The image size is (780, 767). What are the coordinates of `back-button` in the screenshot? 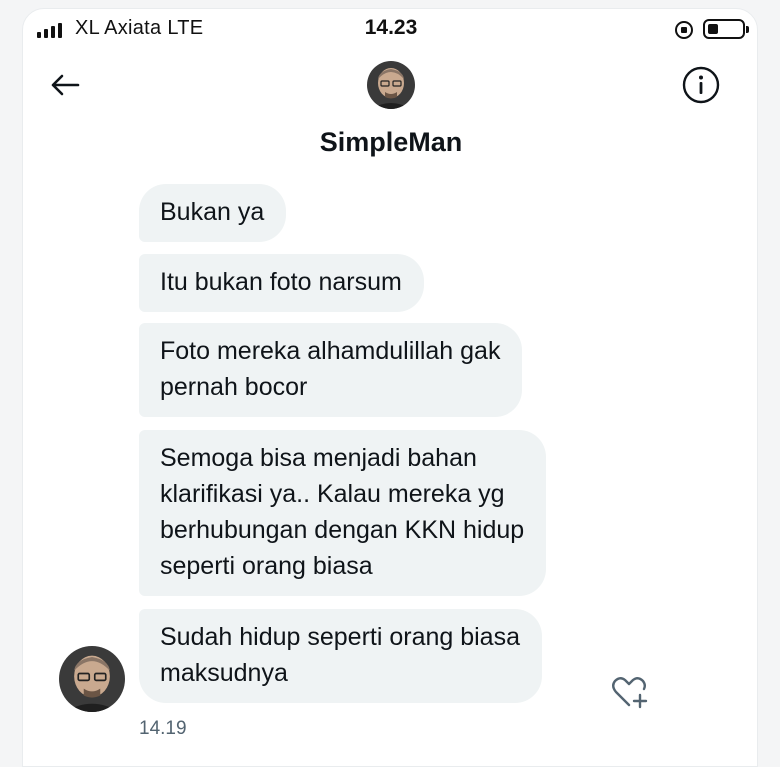 It's located at (65, 85).